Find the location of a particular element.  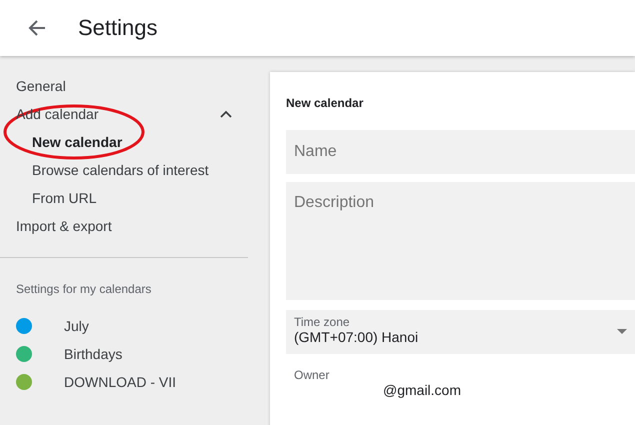

calendar-item: Birthdays is located at coordinates (124, 354).